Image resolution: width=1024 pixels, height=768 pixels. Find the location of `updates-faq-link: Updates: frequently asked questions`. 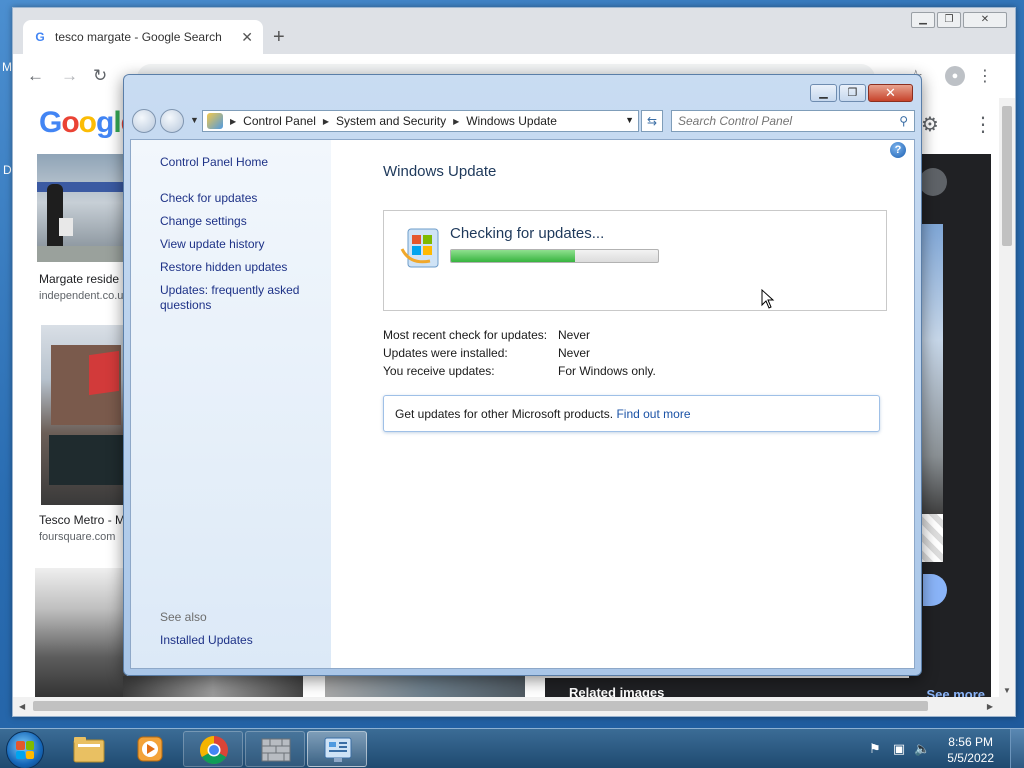

updates-faq-link: Updates: frequently asked questions is located at coordinates (240, 298).